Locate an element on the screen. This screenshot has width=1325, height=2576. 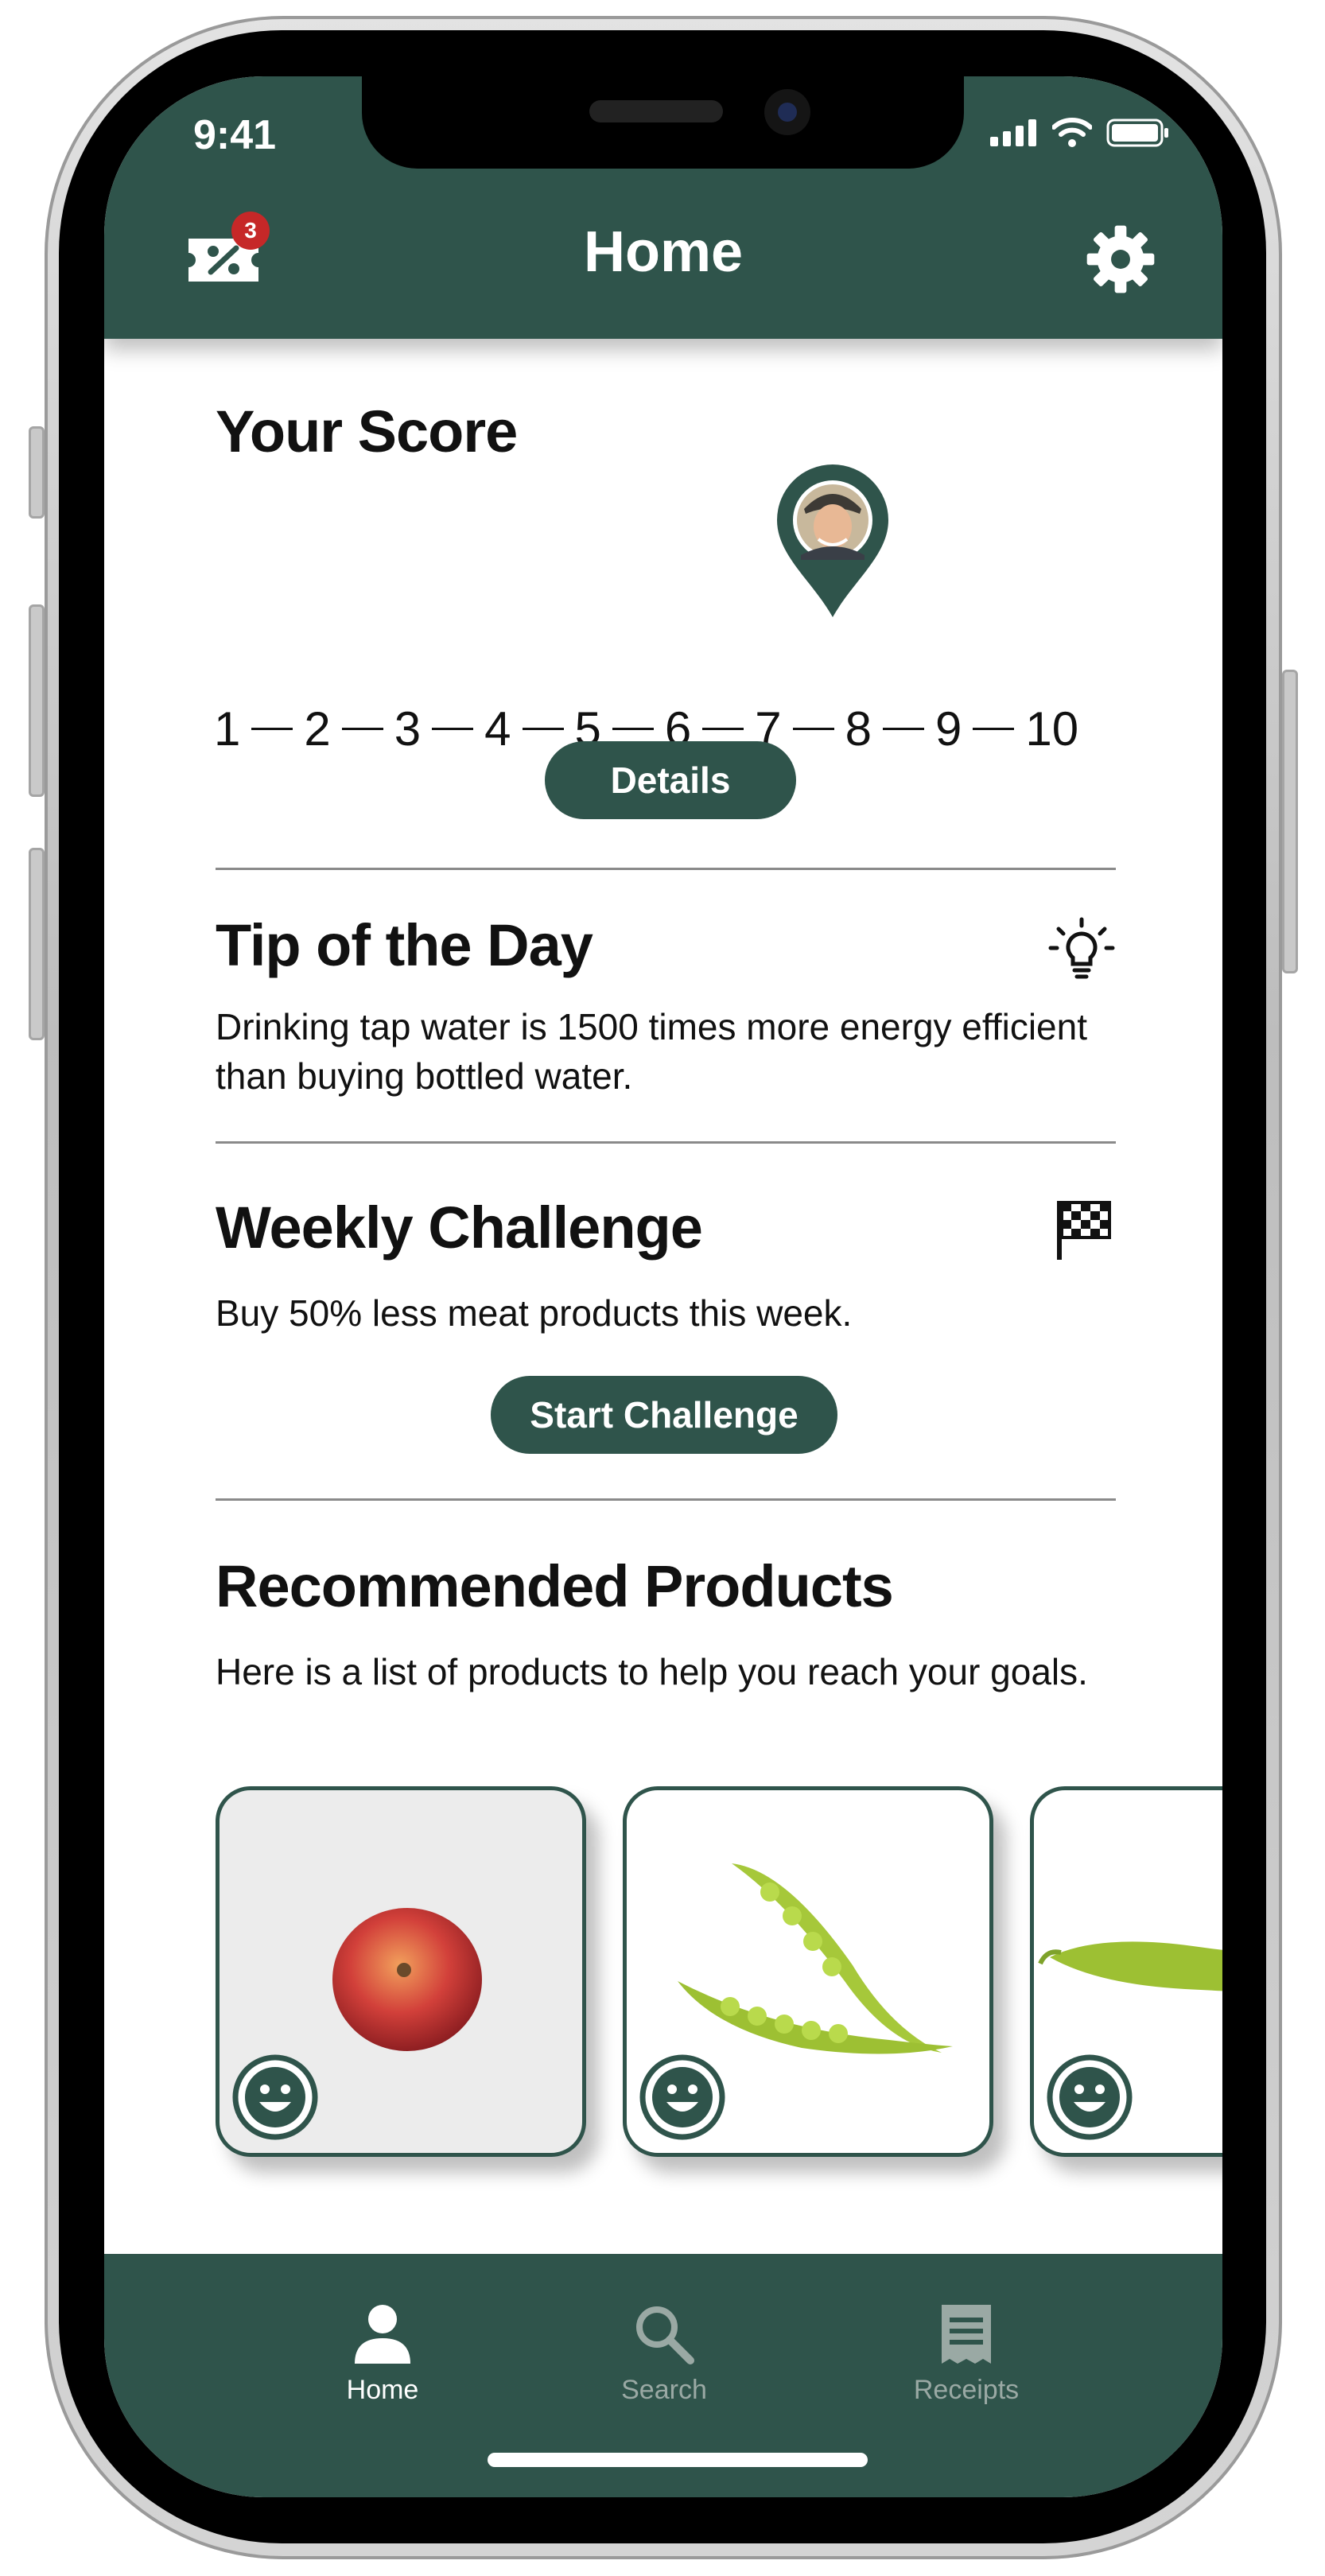
score-location-pin is located at coordinates (832, 540).